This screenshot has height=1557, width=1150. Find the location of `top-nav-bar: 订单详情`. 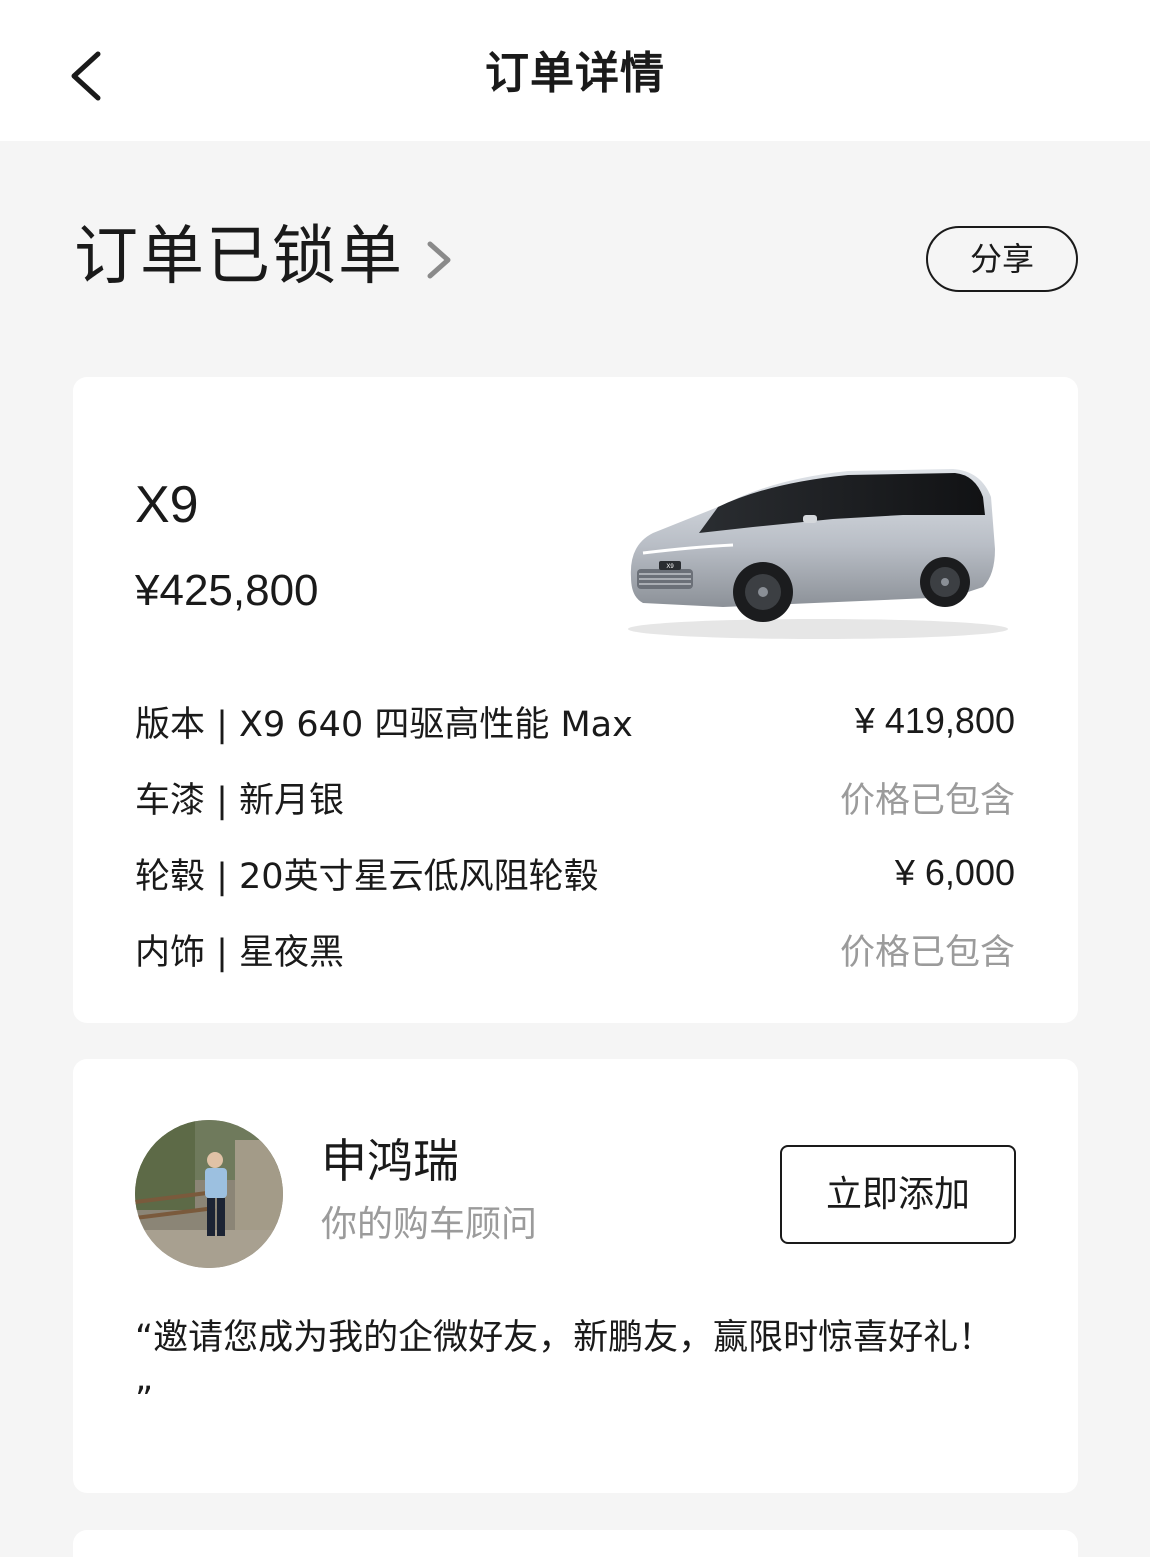

top-nav-bar: 订单详情 is located at coordinates (575, 70).